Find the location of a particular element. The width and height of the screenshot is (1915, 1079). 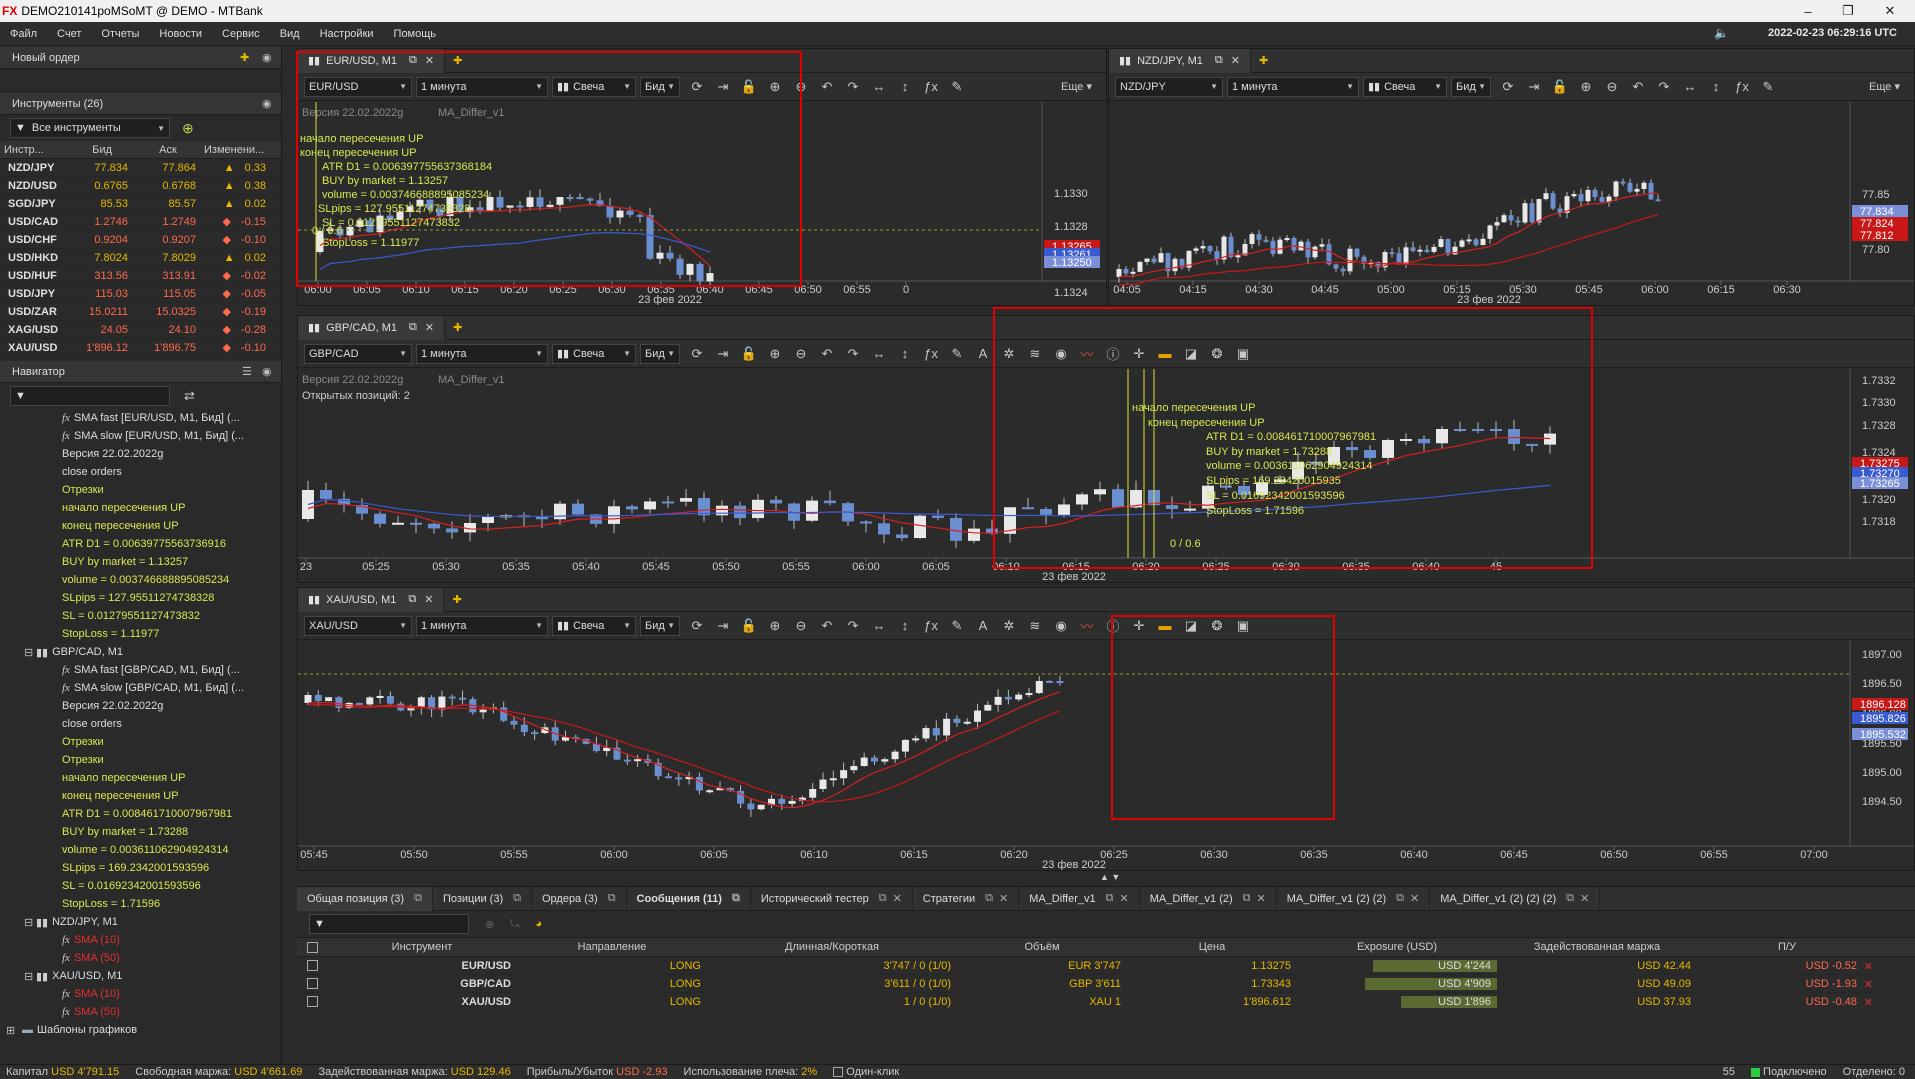

instruments-filter-dropdown: ▼ Все инструменты ▼ is located at coordinates (90, 128).